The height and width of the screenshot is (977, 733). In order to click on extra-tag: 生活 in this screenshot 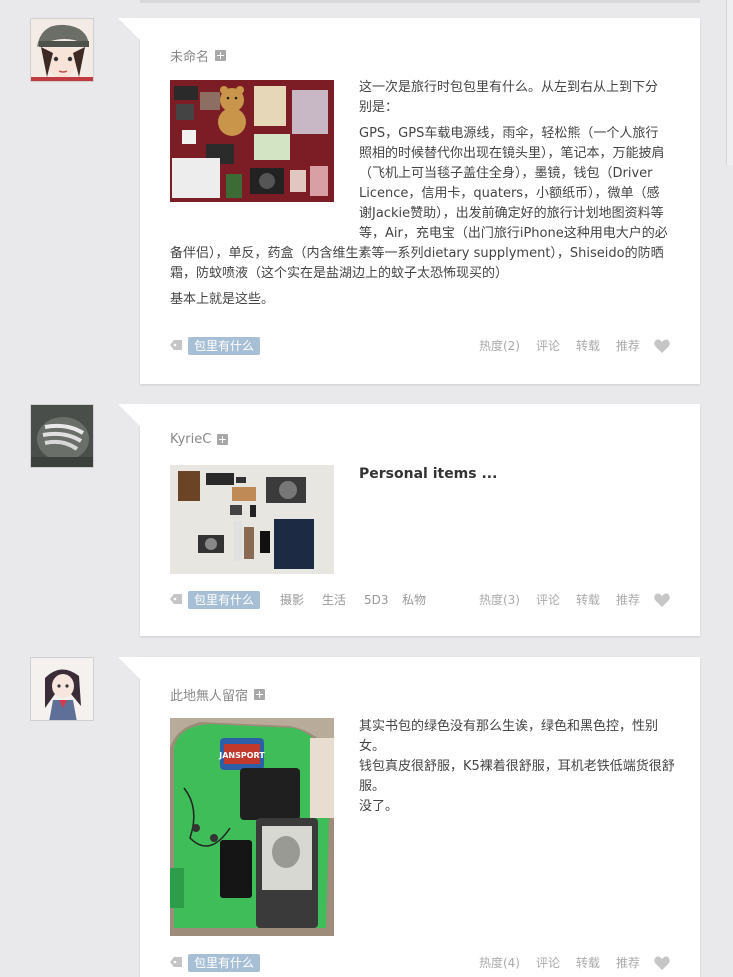, I will do `click(334, 600)`.